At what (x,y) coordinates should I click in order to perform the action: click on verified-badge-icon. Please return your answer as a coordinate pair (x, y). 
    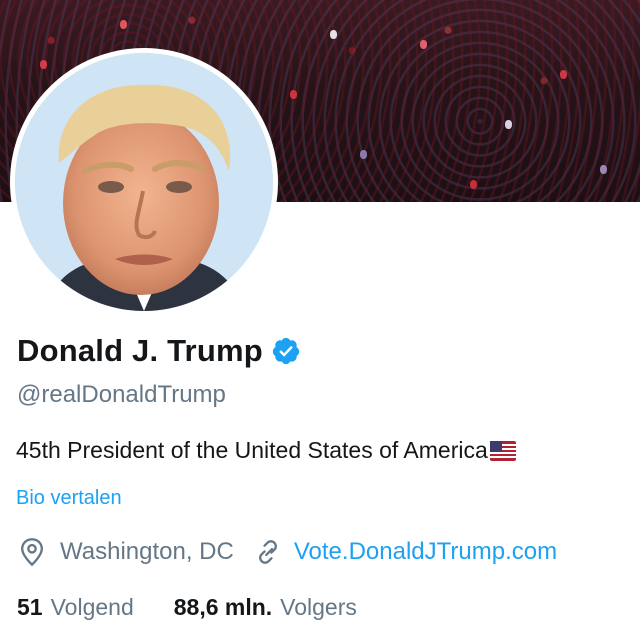
    Looking at the image, I should click on (285, 351).